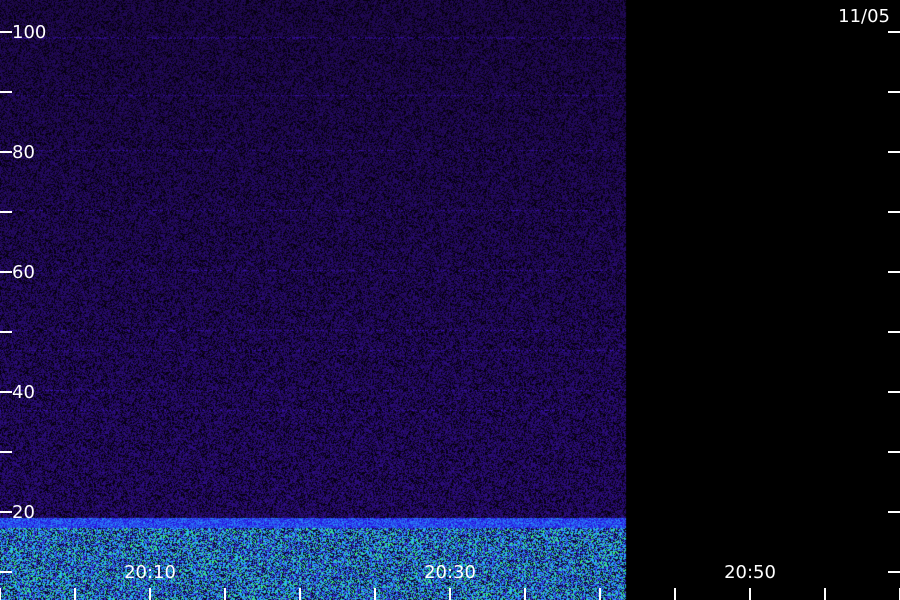 The image size is (900, 600). What do you see at coordinates (450, 572) in the screenshot?
I see `x-tick-label: 20:30` at bounding box center [450, 572].